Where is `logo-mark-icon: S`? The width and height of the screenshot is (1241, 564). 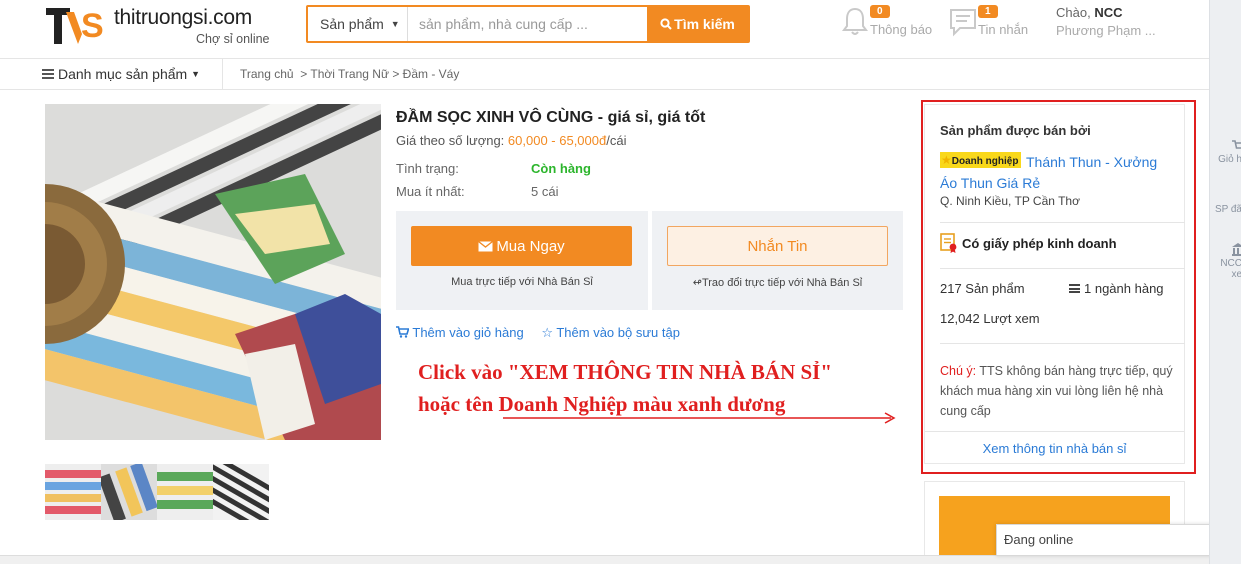 logo-mark-icon: S is located at coordinates (75, 26).